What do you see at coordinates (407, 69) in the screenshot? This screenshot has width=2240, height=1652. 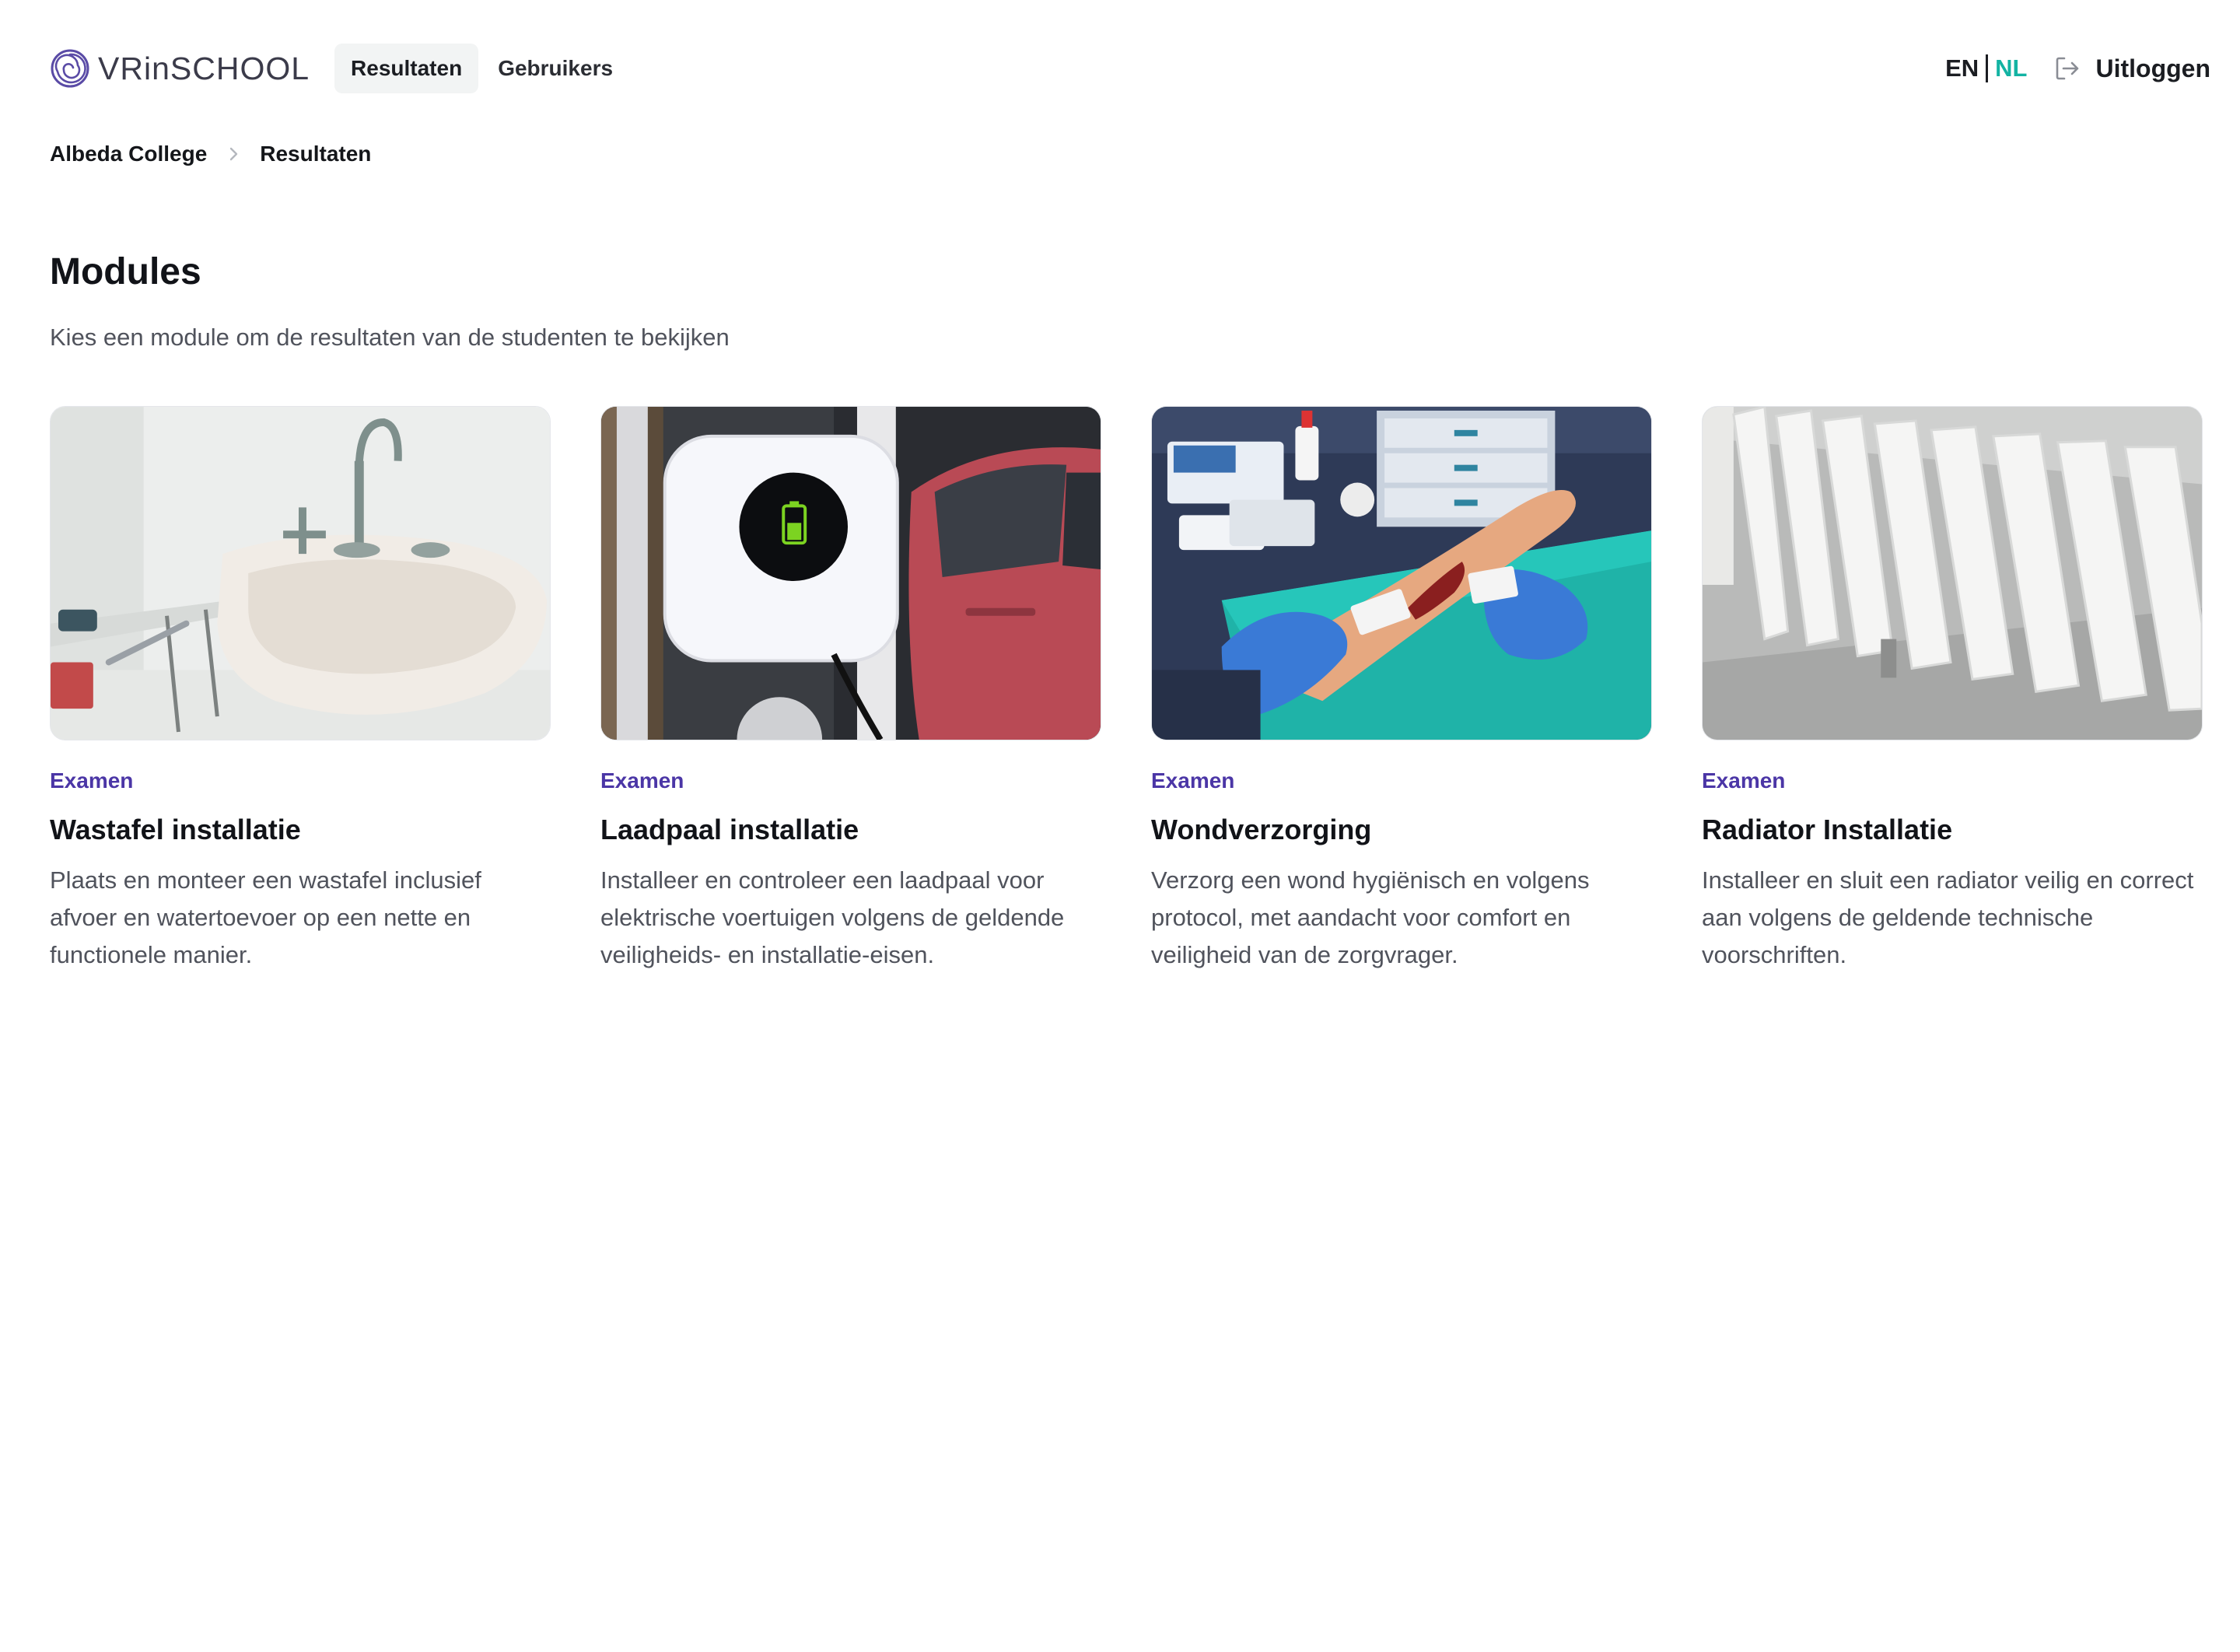 I see `nav-tab-resultaten: Resultaten` at bounding box center [407, 69].